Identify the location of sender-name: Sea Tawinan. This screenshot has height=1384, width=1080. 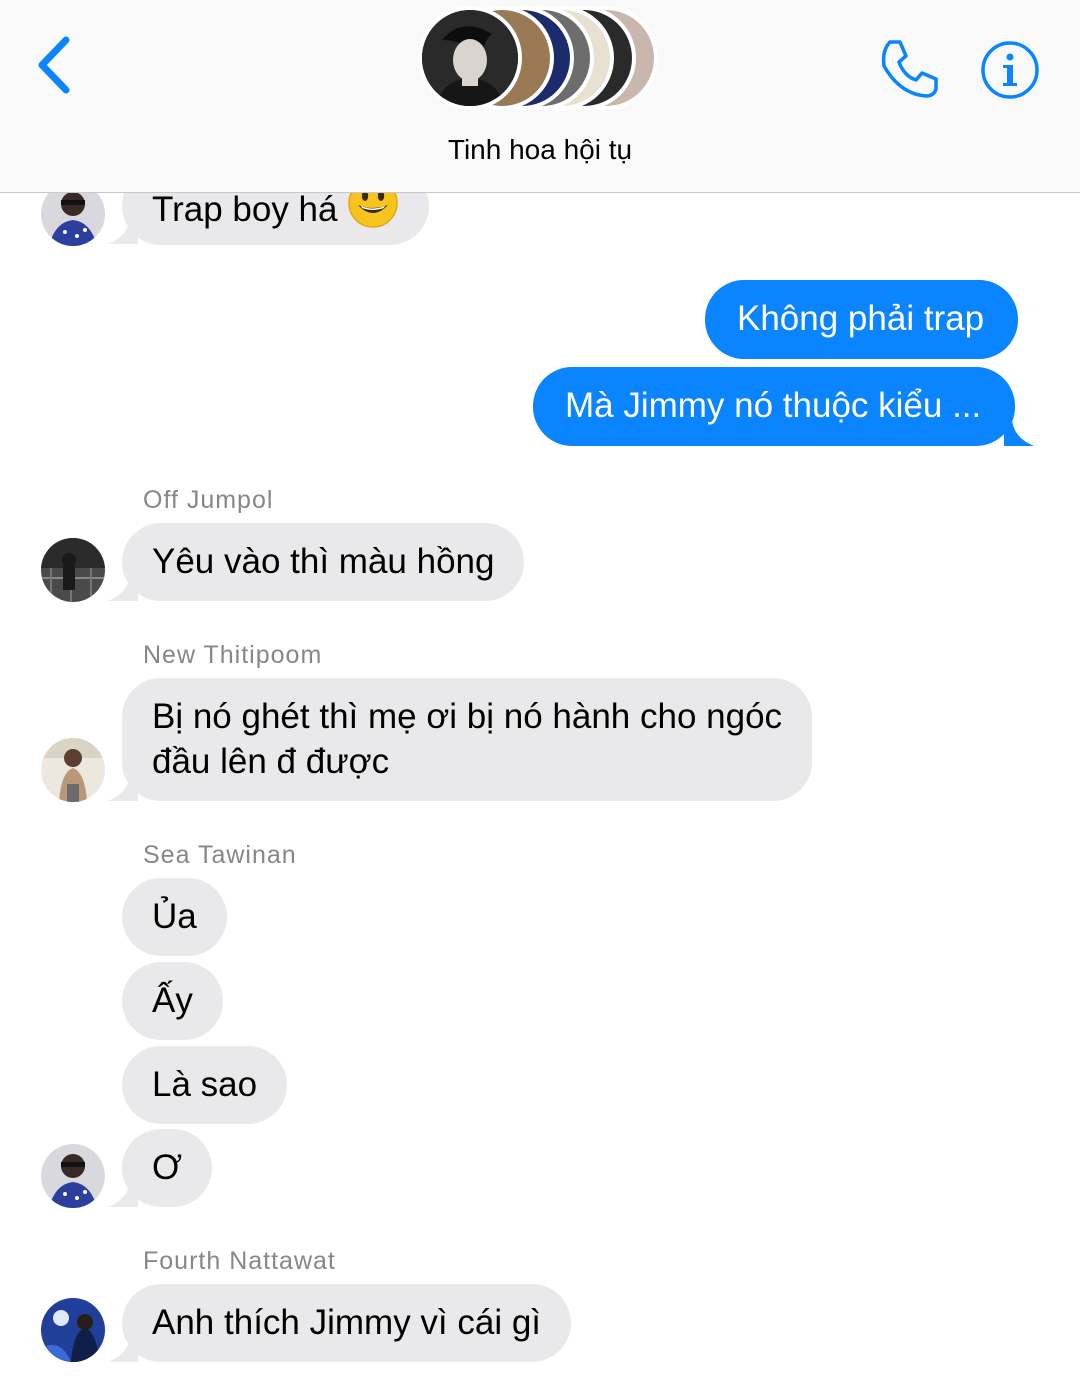
(220, 855).